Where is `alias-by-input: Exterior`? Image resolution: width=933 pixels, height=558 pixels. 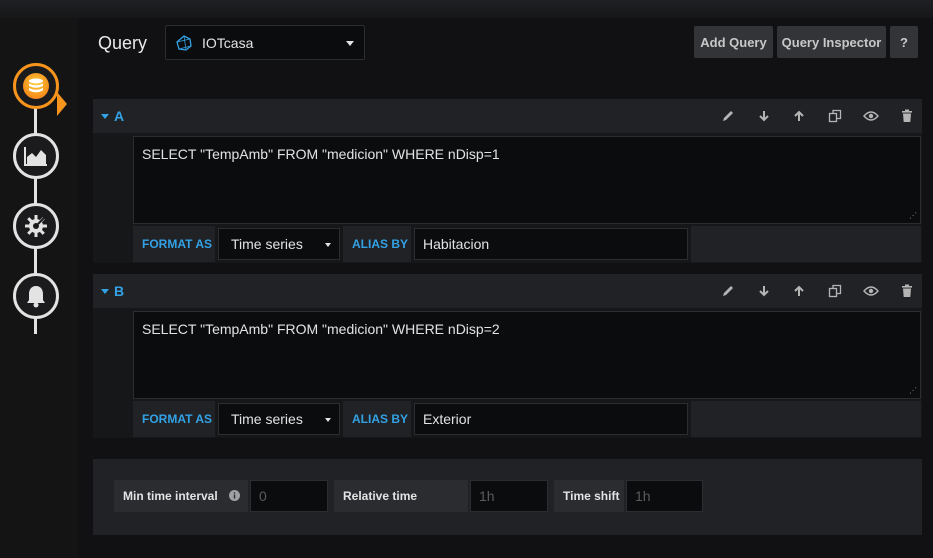
alias-by-input: Exterior is located at coordinates (551, 419).